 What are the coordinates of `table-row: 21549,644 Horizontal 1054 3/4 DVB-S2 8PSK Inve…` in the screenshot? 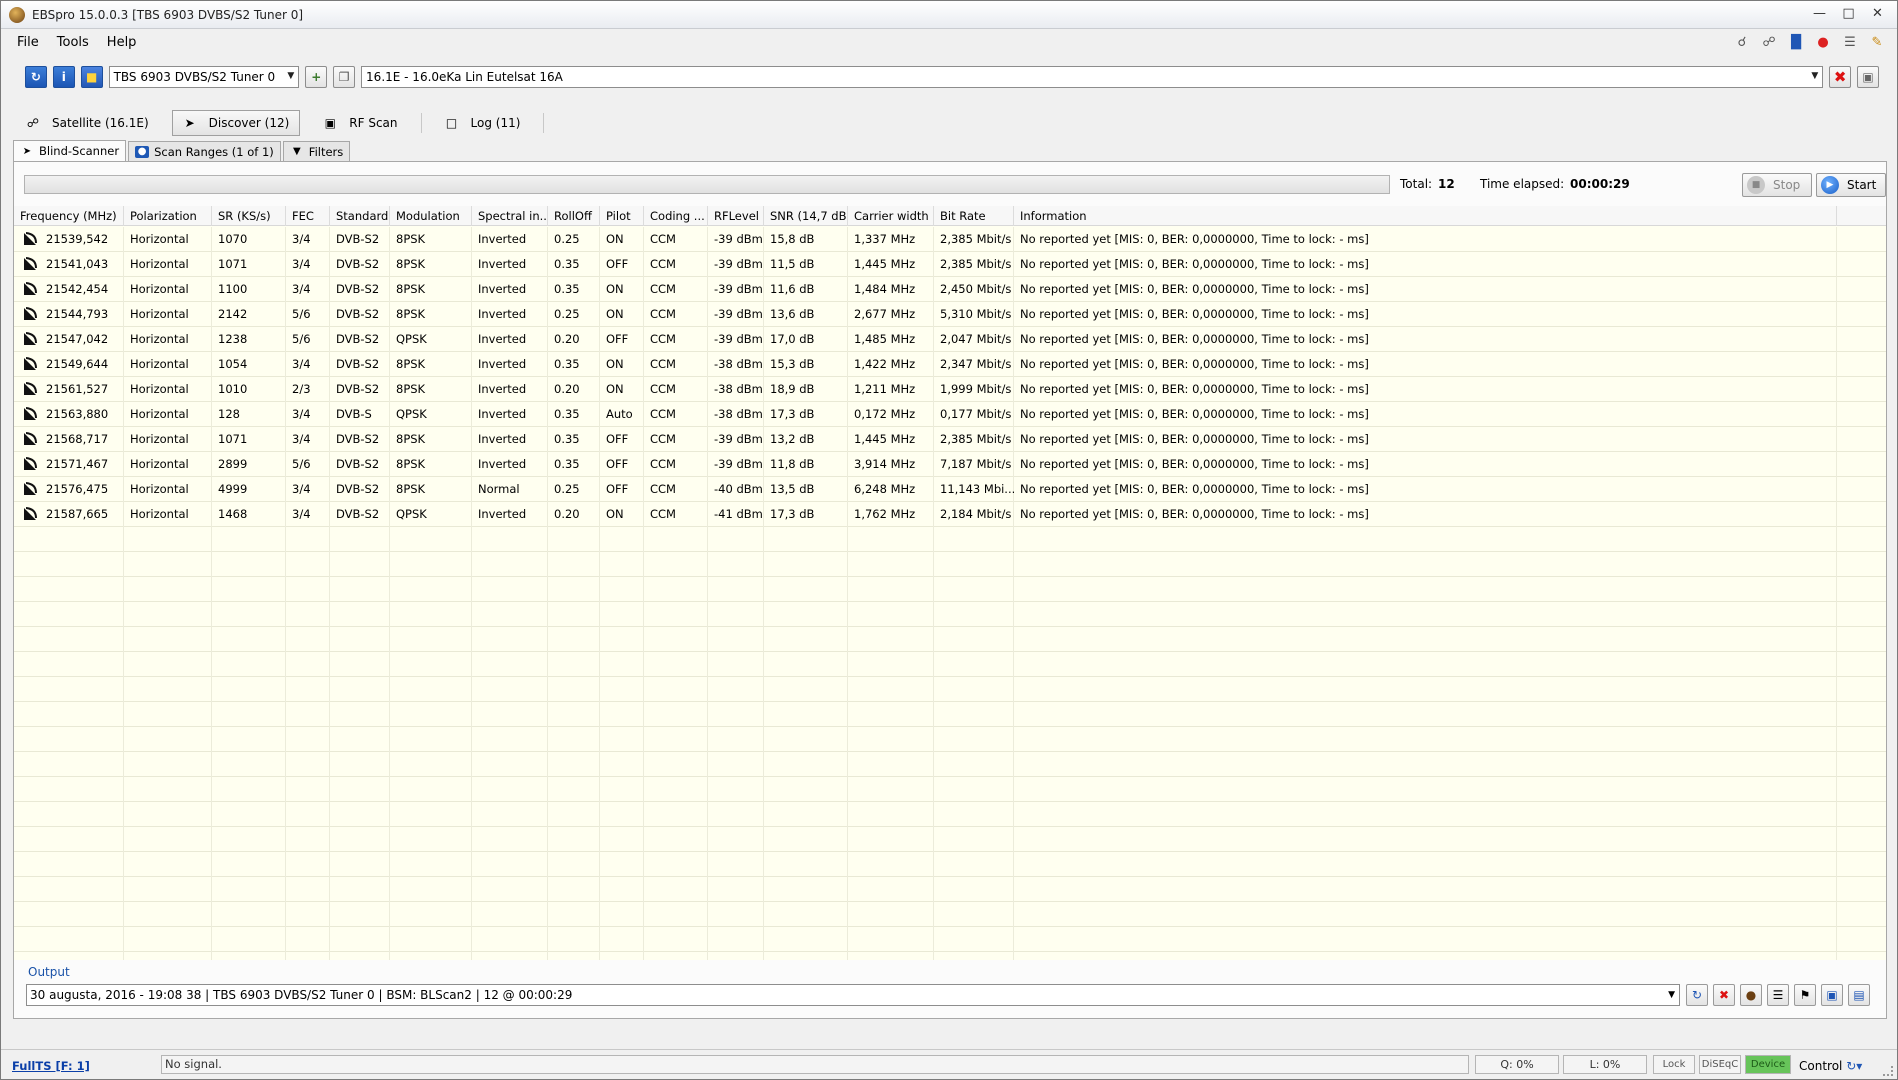 It's located at (950, 364).